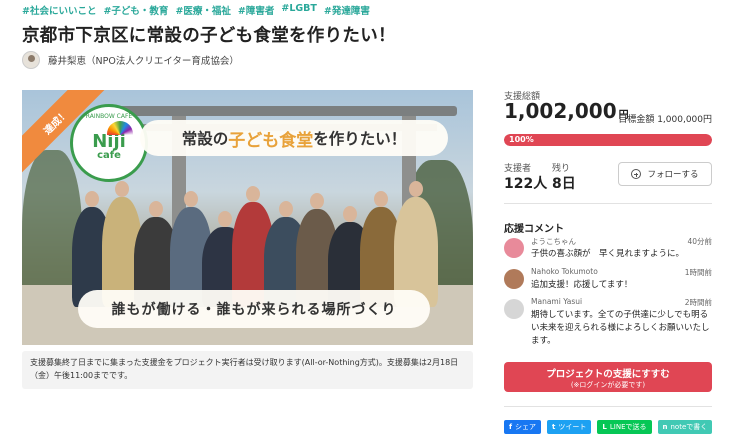 This screenshot has width=736, height=445. Describe the element at coordinates (608, 254) in the screenshot. I see `comment-text: 子供の喜ぶ顔が 早く見れますように。` at that location.